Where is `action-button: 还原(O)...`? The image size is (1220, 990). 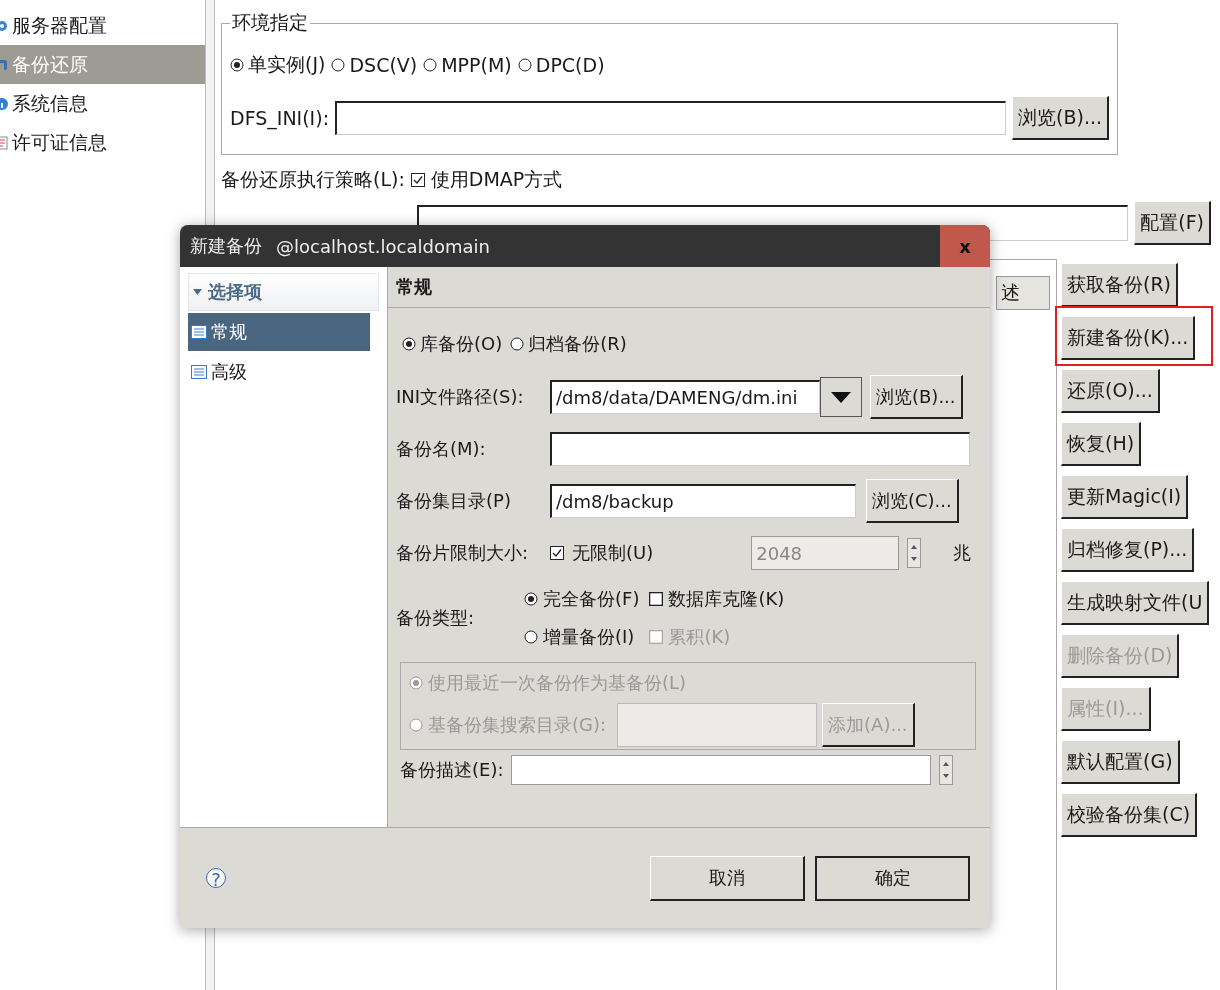 action-button: 还原(O)... is located at coordinates (1110, 391).